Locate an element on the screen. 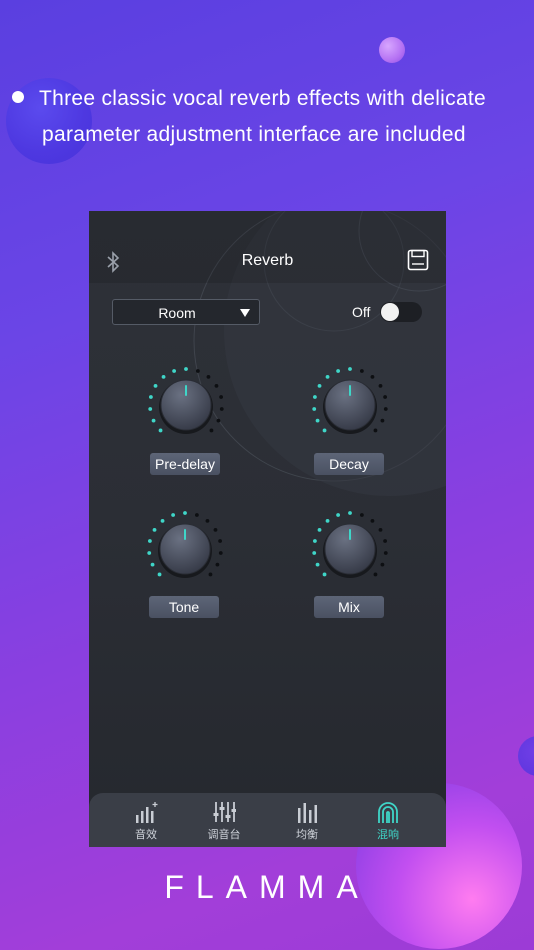 This screenshot has height=950, width=534. preset-value: Room is located at coordinates (177, 313).